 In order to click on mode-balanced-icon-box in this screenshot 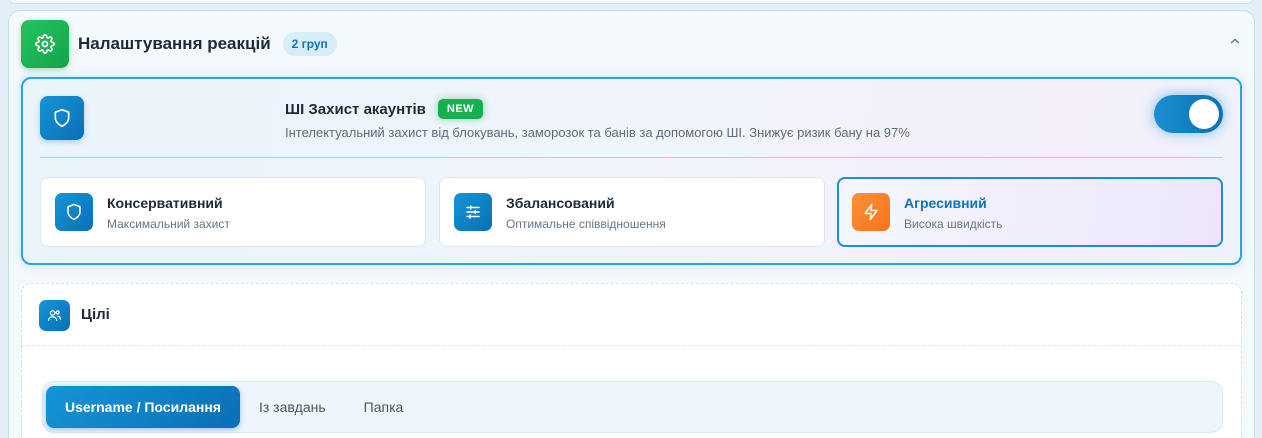, I will do `click(473, 212)`.